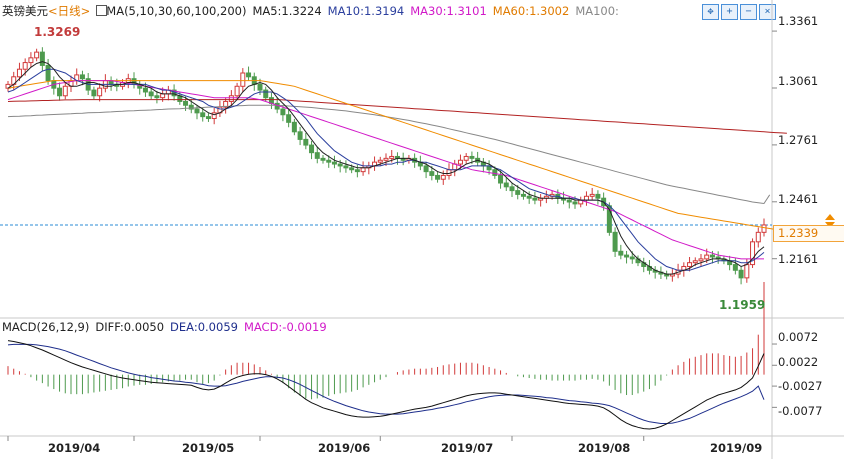  I want to click on ma200-line, so click(397, 116).